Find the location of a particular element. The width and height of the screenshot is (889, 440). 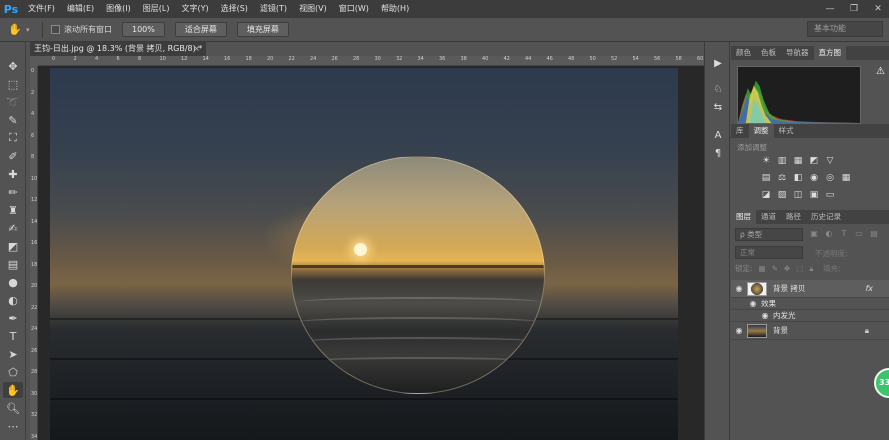

brush-tool-icon: ✏ is located at coordinates (13, 192).